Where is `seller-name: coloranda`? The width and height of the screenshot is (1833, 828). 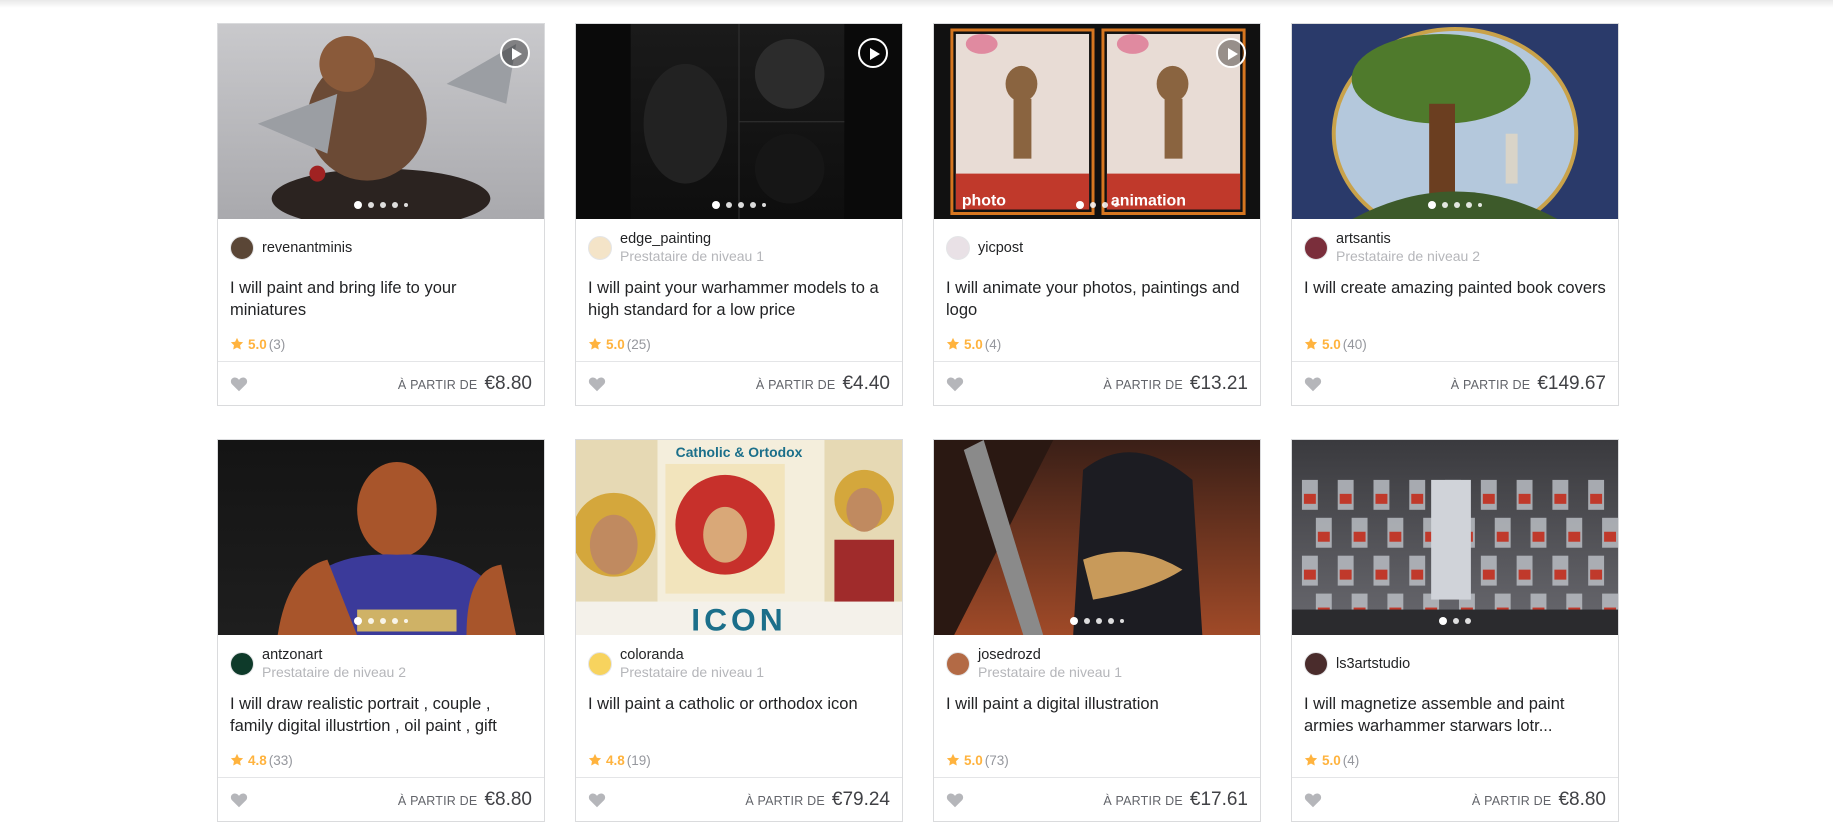
seller-name: coloranda is located at coordinates (692, 655).